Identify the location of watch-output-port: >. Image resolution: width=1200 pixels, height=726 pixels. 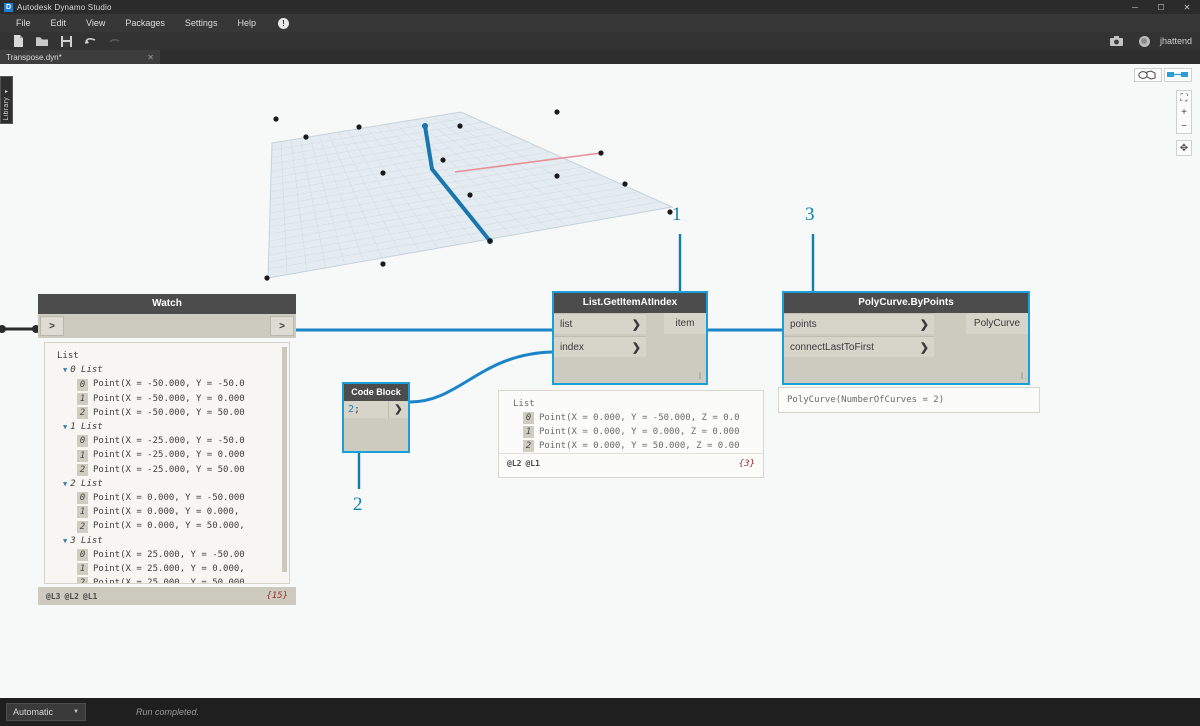
(282, 326).